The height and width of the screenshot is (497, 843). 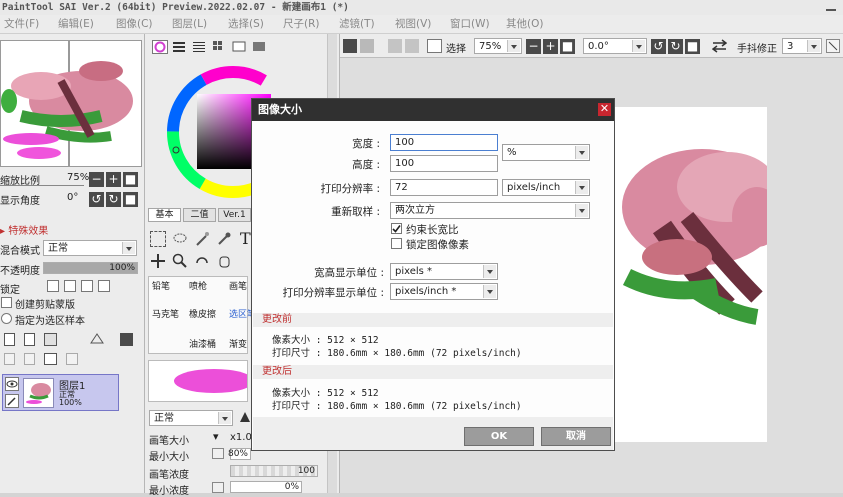 I want to click on new-layer-icon, so click(x=9, y=339).